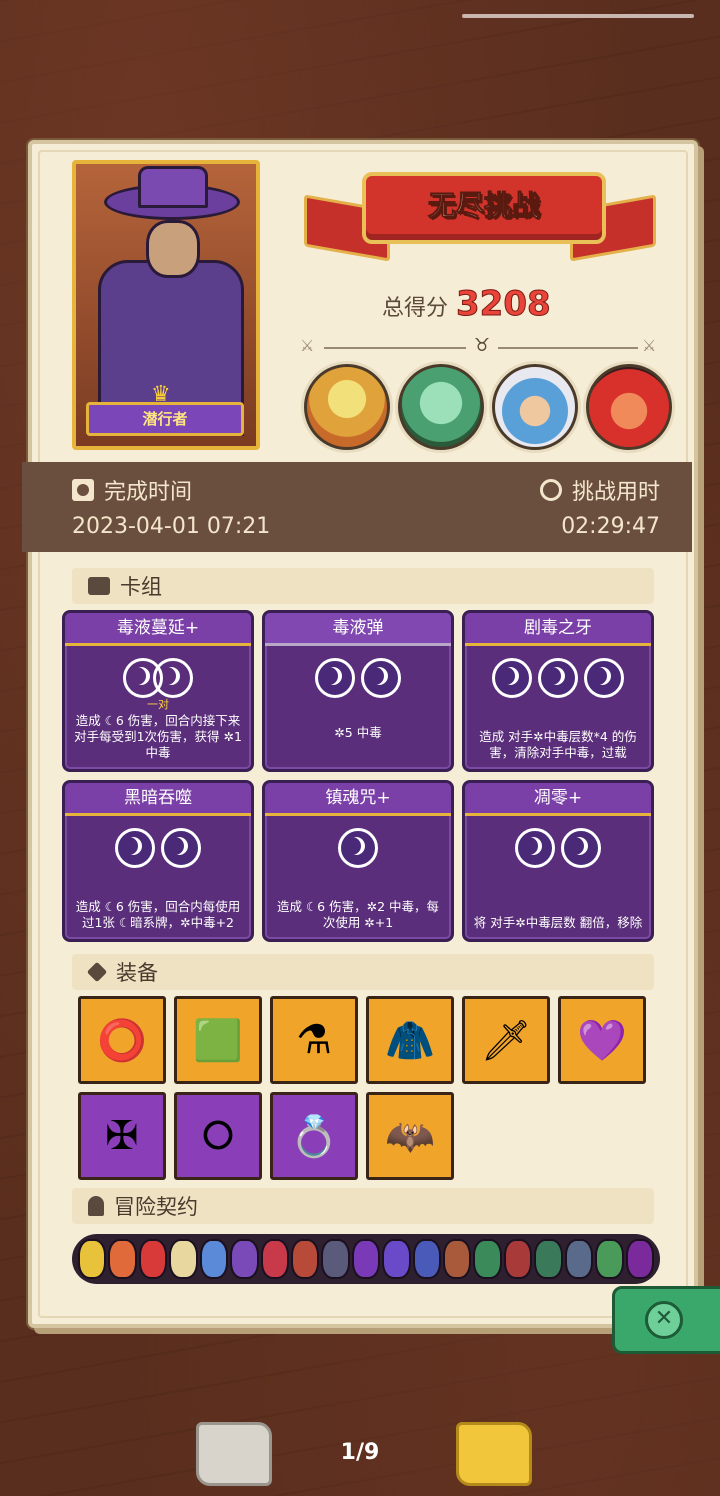 The height and width of the screenshot is (1496, 720). What do you see at coordinates (96, 1206) in the screenshot?
I see `person-icon` at bounding box center [96, 1206].